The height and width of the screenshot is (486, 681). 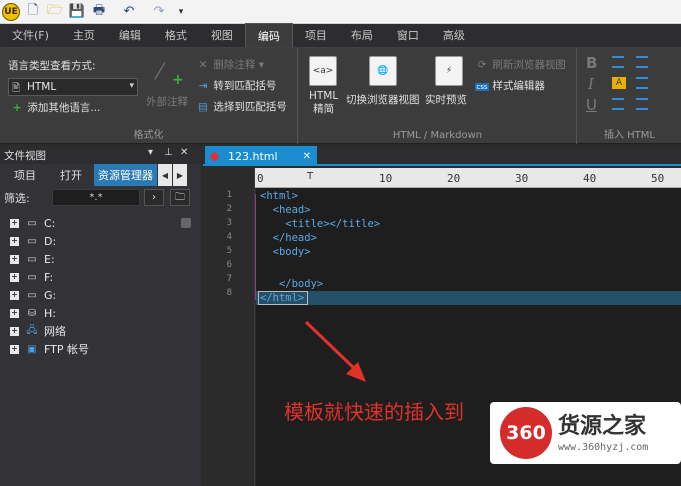 What do you see at coordinates (30, 35) in the screenshot?
I see `tab-file: 文件(F)` at bounding box center [30, 35].